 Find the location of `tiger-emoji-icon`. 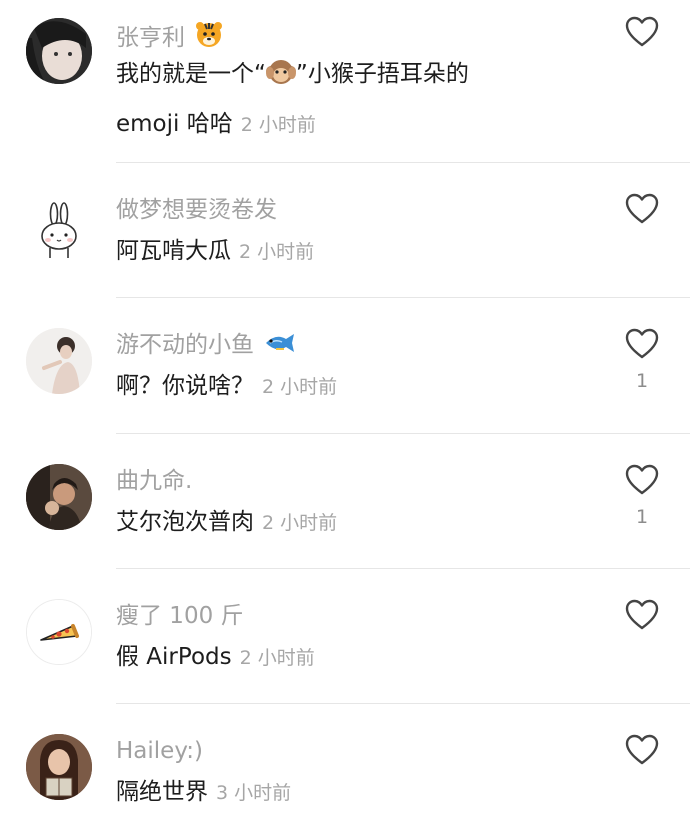

tiger-emoji-icon is located at coordinates (209, 38).